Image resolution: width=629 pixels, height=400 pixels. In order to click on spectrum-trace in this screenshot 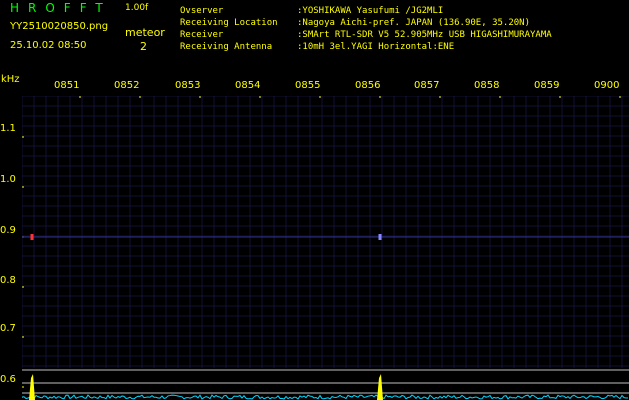, I will do `click(325, 397)`.